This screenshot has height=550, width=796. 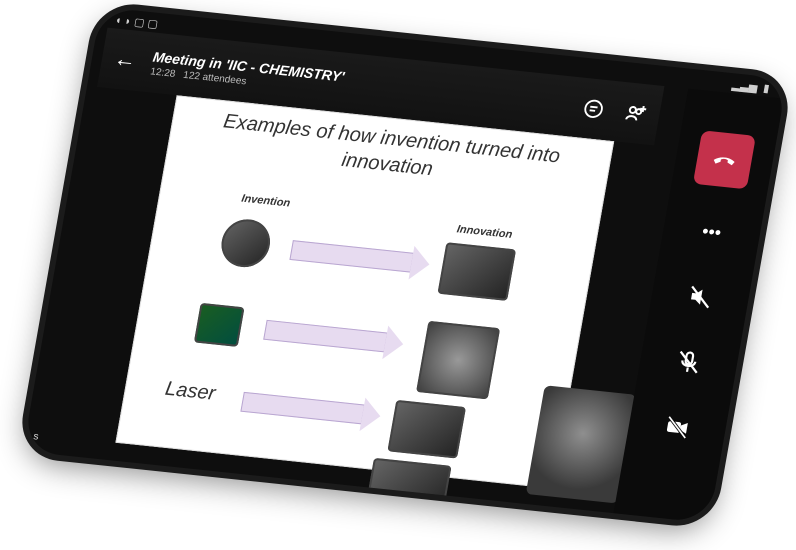 I want to click on presenter-tag: s, so click(x=36, y=437).